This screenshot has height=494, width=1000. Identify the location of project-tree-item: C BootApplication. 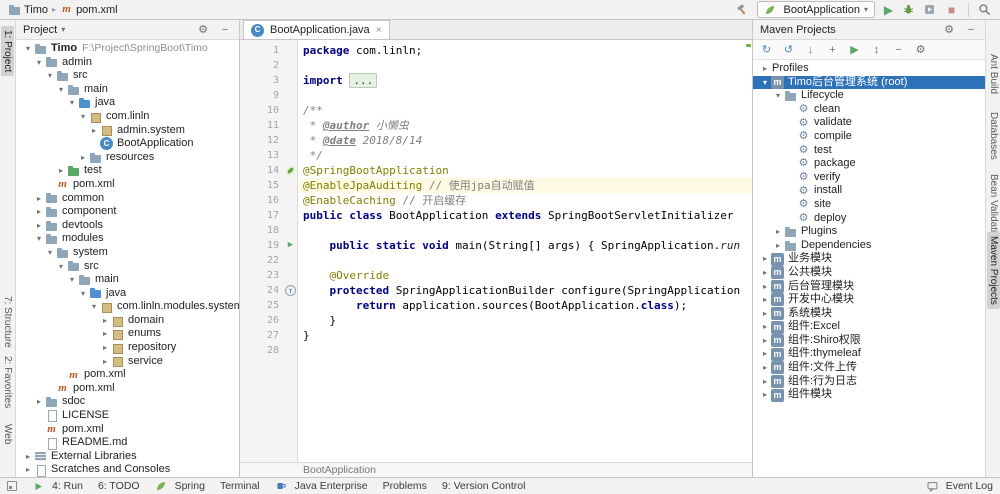
(127, 144).